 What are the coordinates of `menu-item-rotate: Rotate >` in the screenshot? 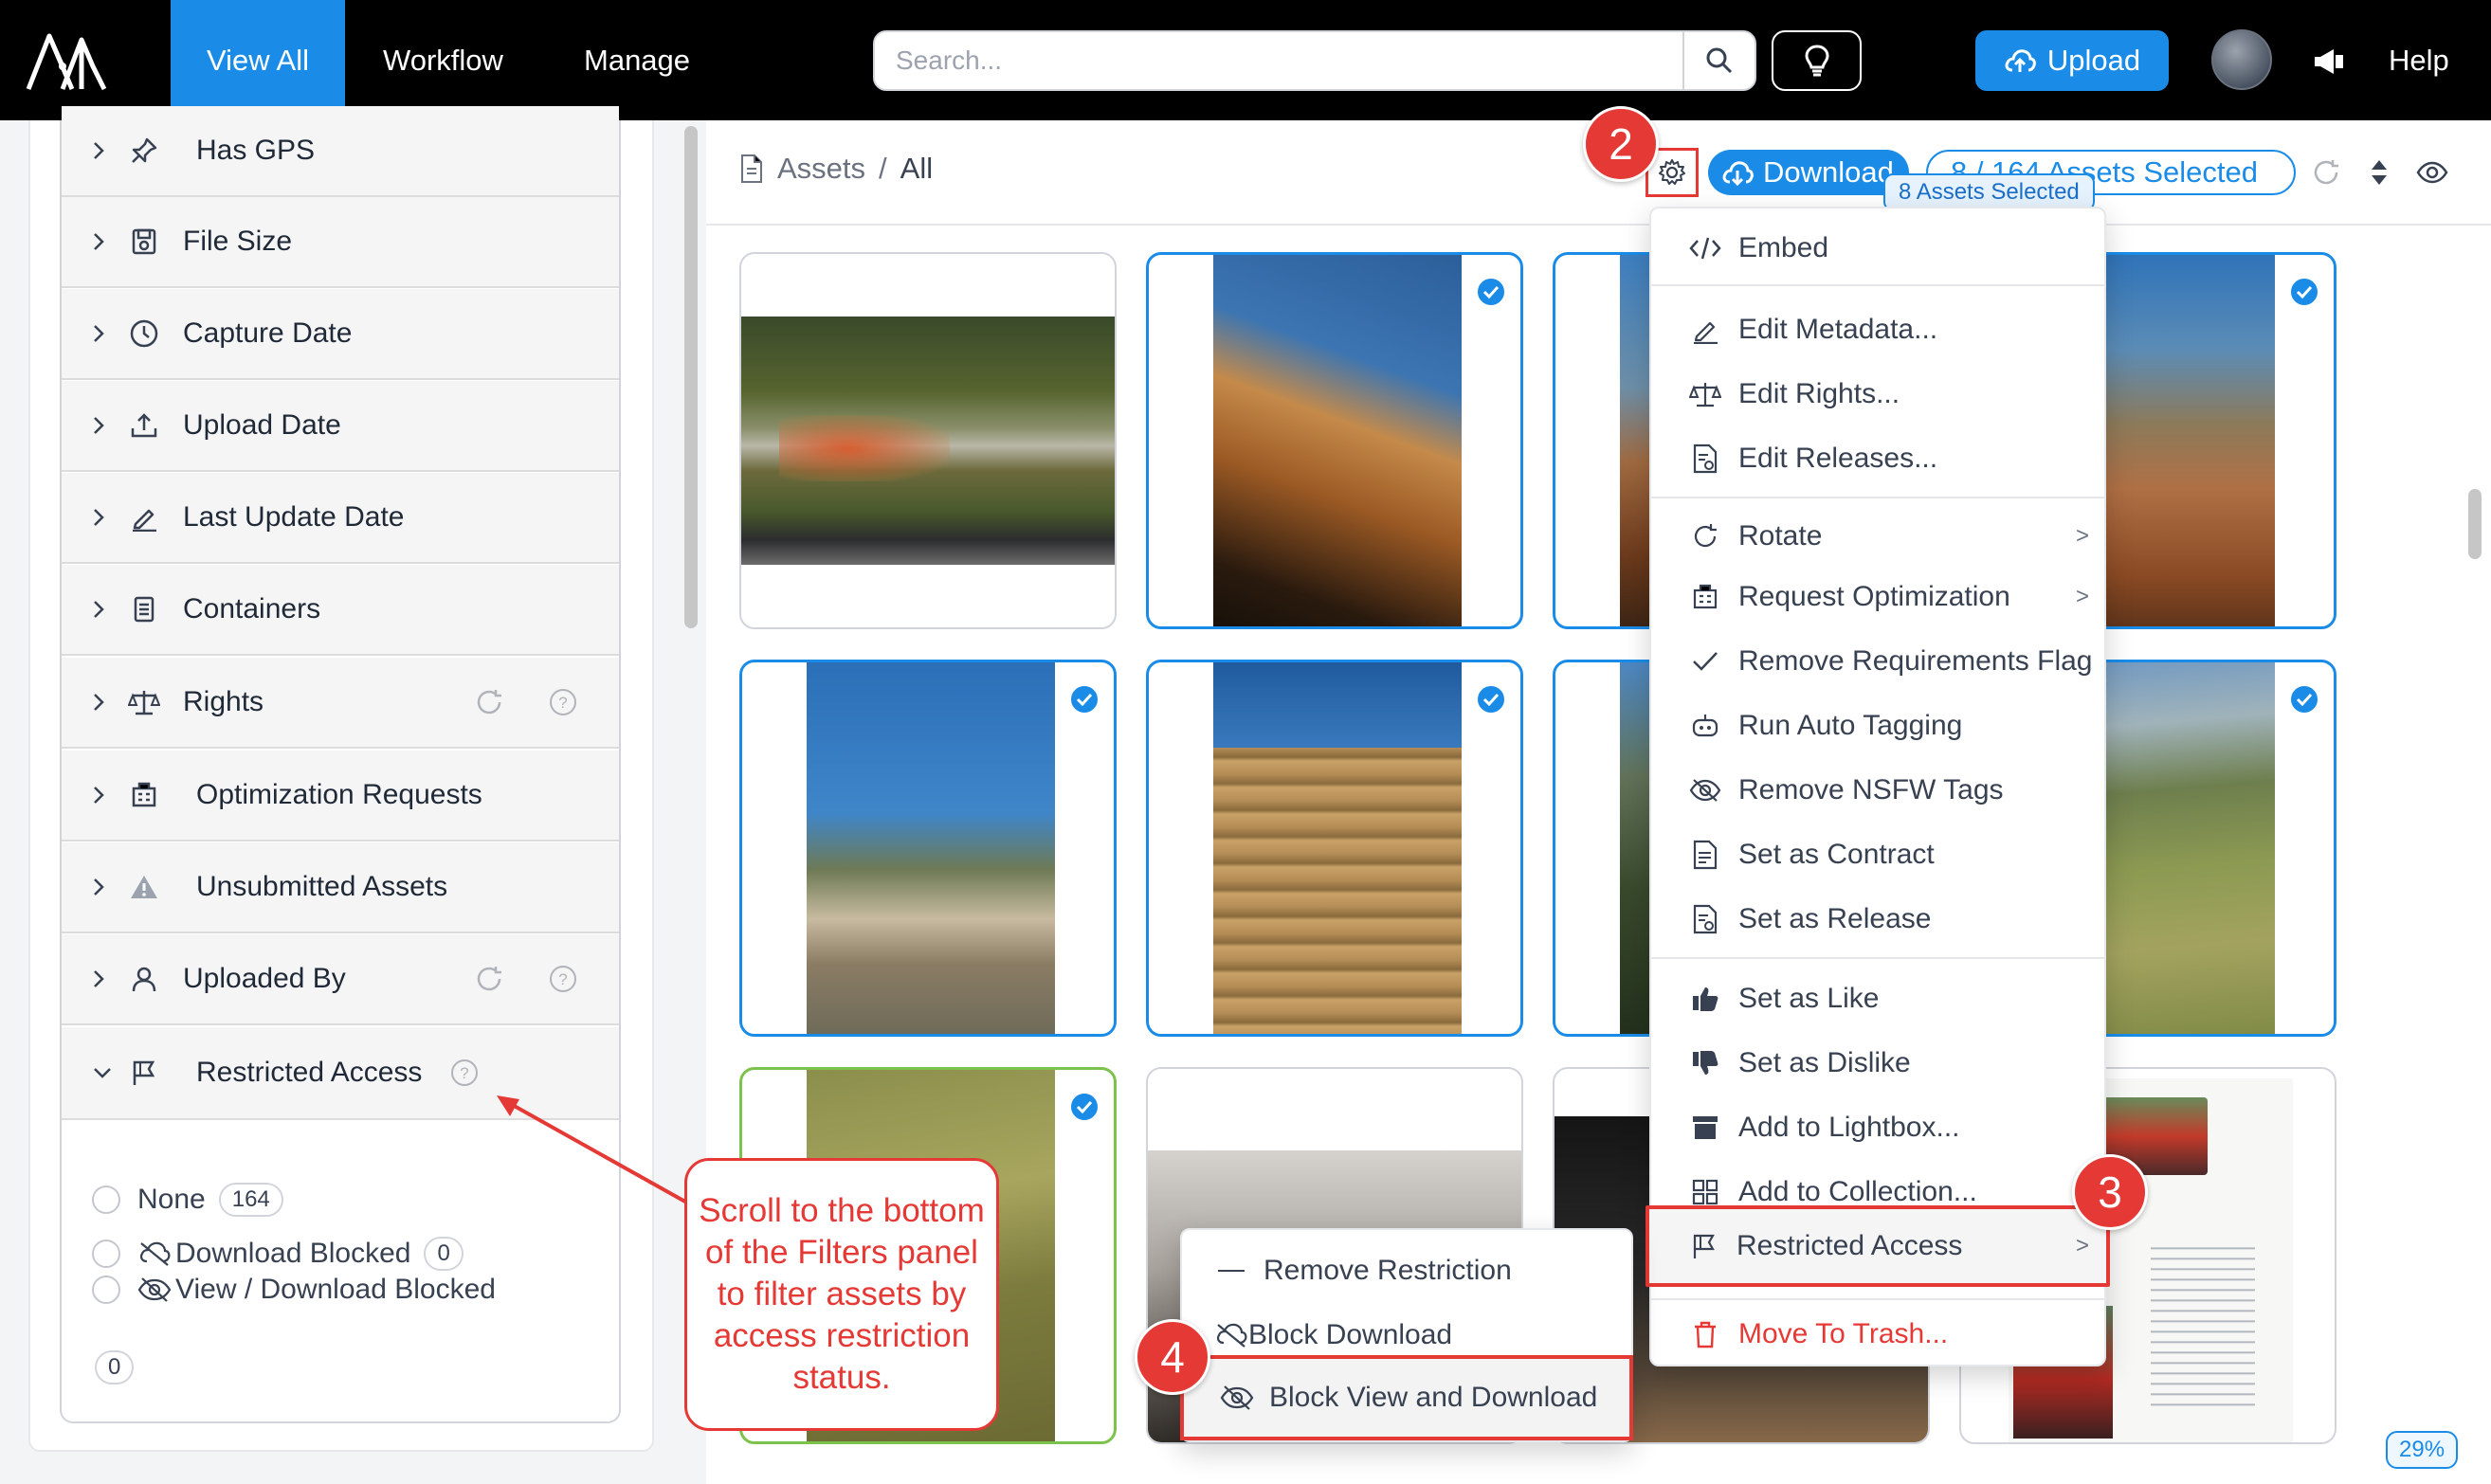 It's located at (1878, 536).